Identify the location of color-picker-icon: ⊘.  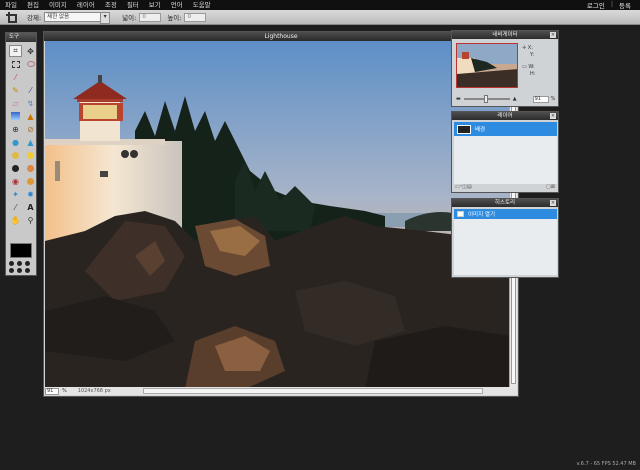
(30, 129).